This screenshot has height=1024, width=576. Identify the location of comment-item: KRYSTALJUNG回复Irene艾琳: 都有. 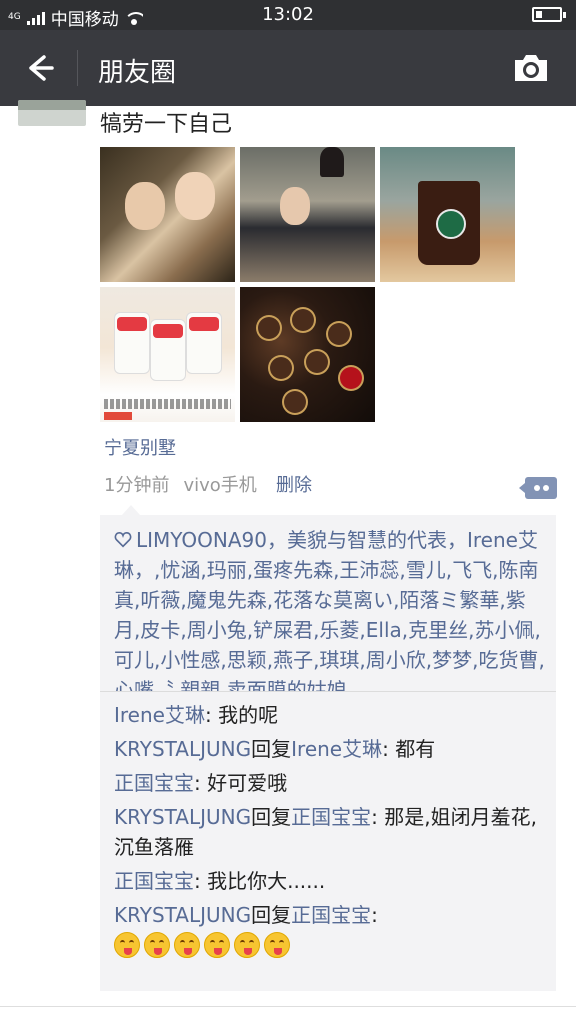
(330, 749).